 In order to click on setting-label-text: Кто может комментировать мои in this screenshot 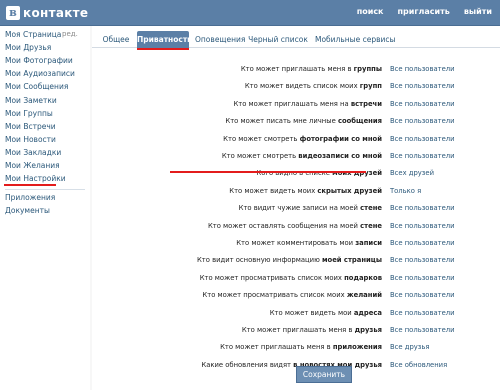, I will do `click(296, 243)`.